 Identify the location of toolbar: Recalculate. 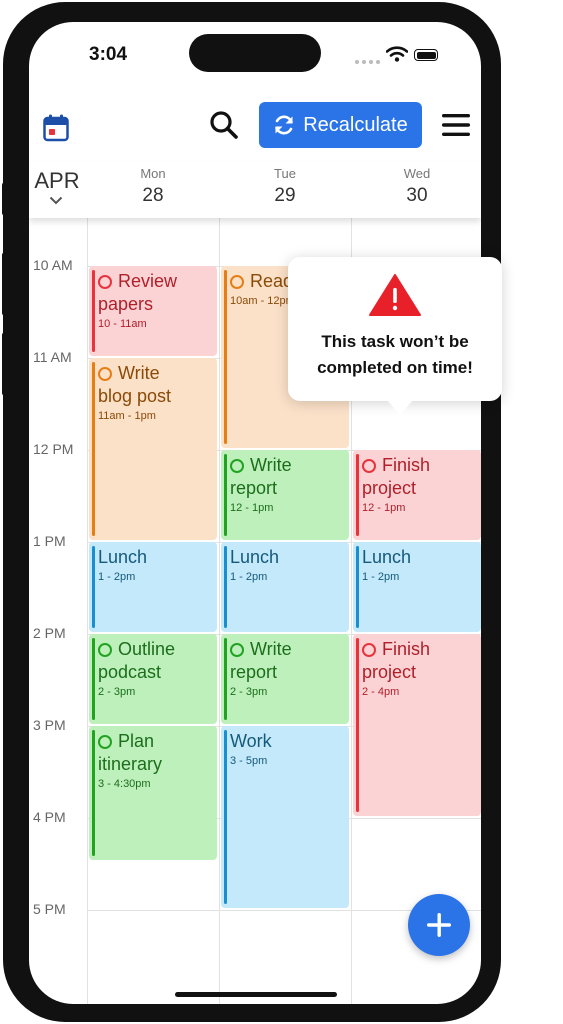
(255, 127).